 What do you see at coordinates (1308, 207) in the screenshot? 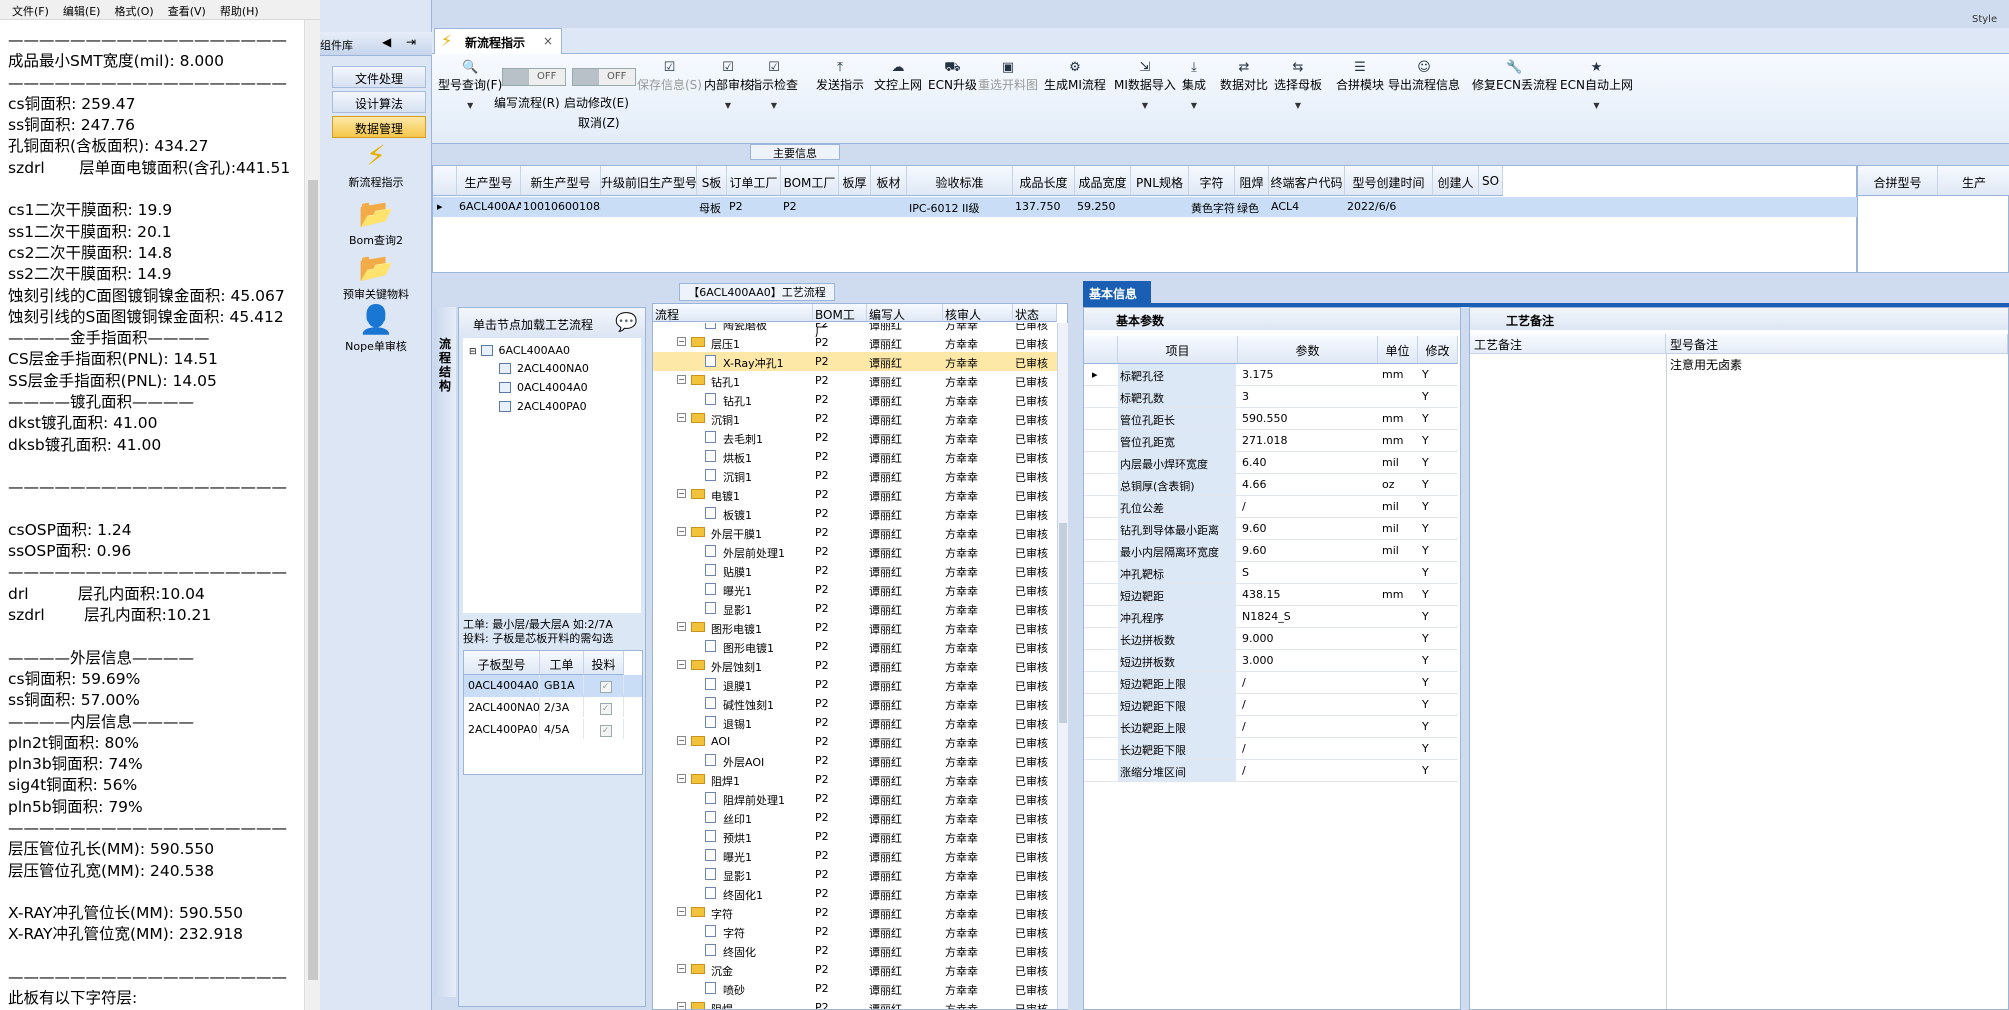
I see `table-cell: ACL4` at bounding box center [1308, 207].